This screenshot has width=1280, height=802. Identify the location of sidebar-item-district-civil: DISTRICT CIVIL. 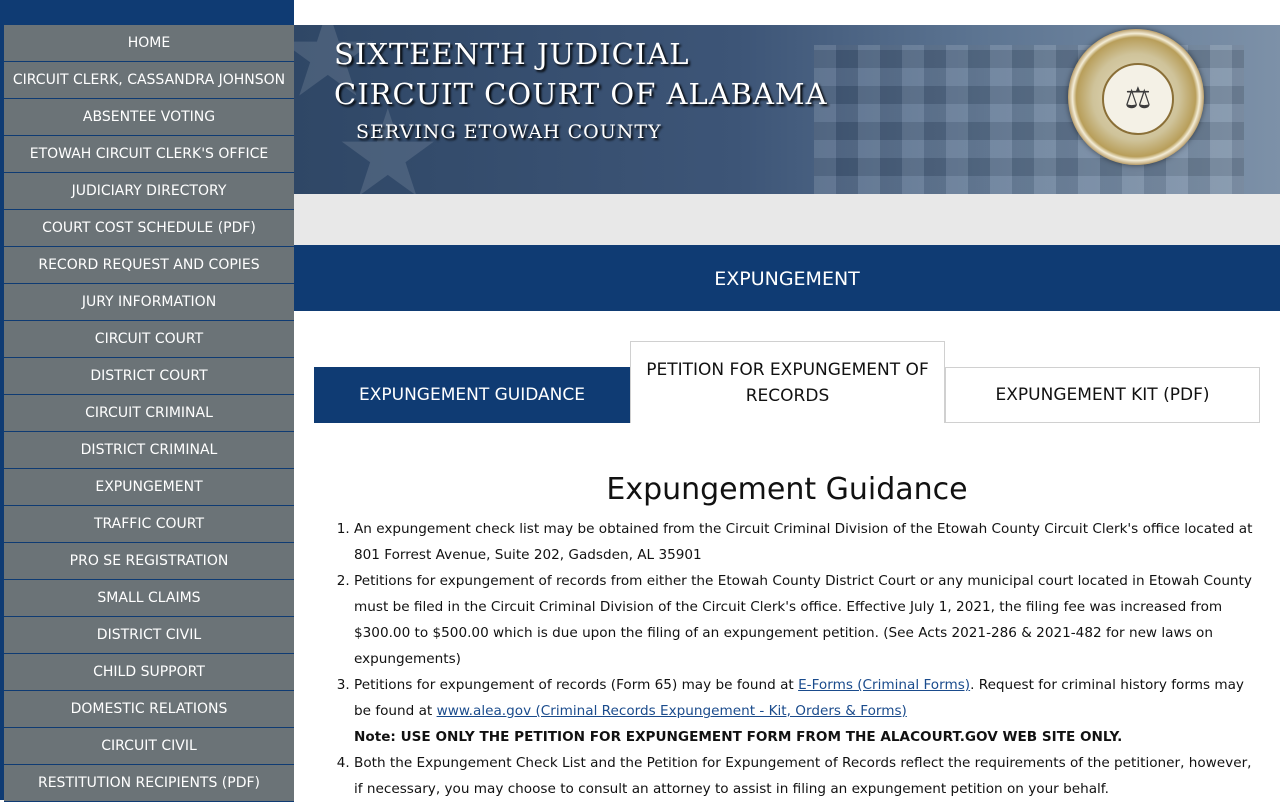
(149, 635).